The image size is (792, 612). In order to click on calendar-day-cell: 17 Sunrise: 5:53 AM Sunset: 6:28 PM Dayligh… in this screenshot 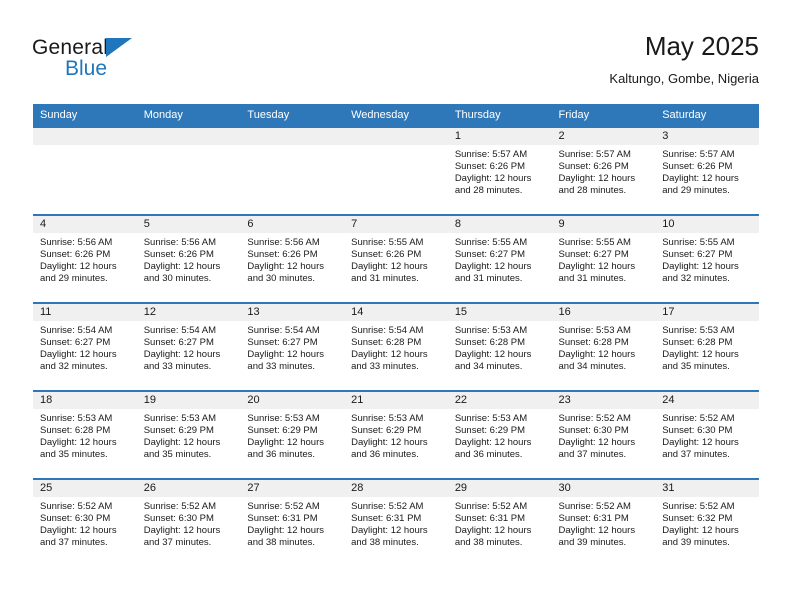, I will do `click(707, 346)`.